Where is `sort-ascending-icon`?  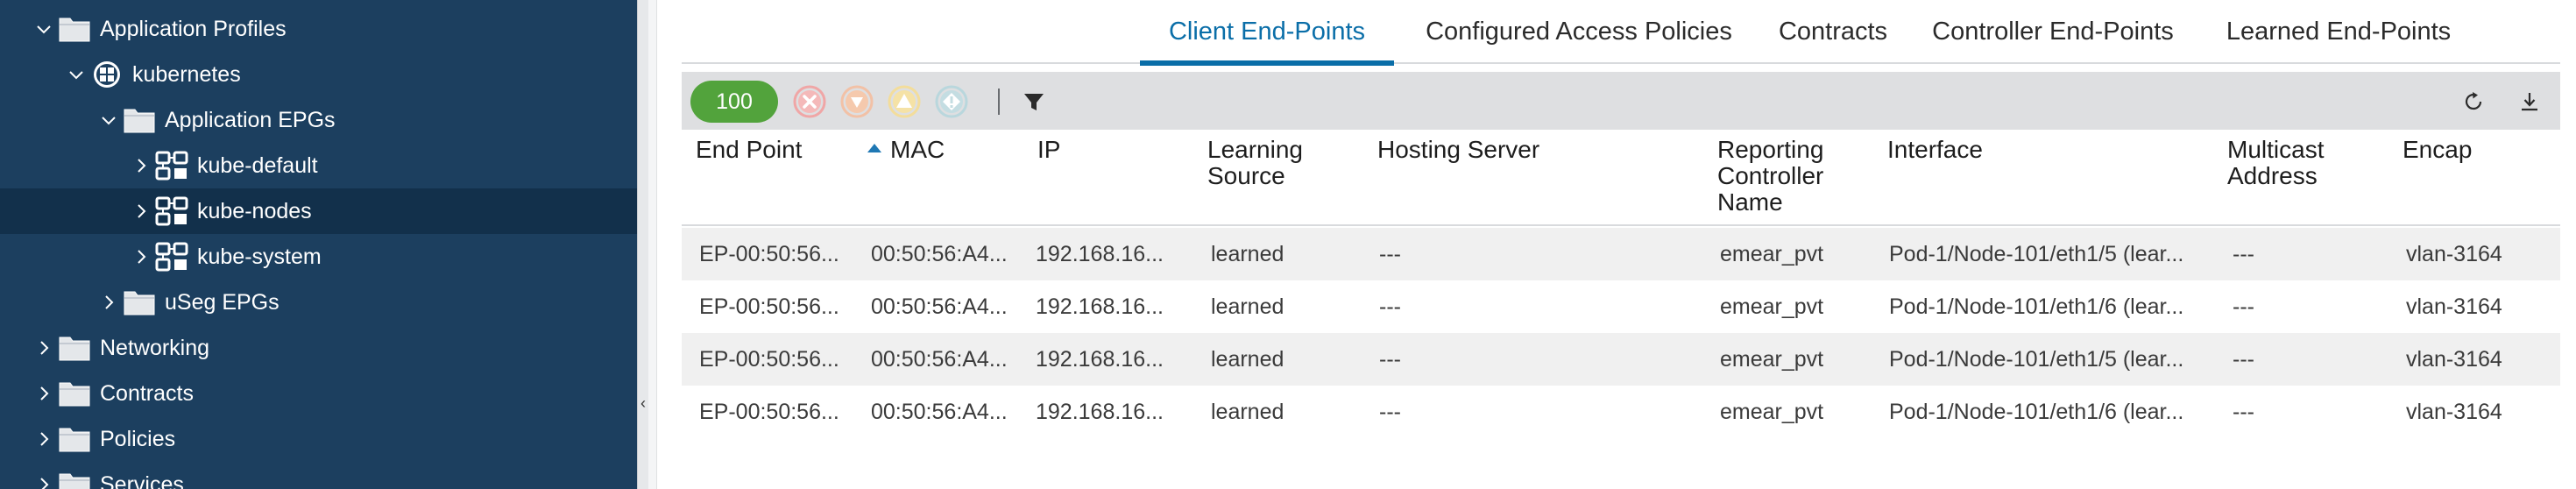 sort-ascending-icon is located at coordinates (874, 148).